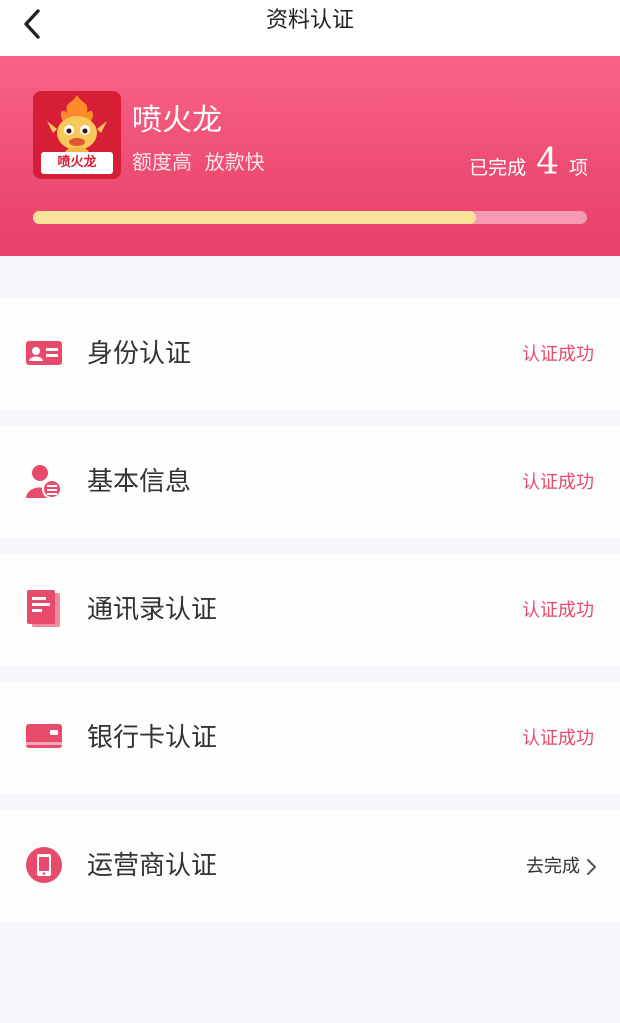 Image resolution: width=620 pixels, height=1023 pixels. What do you see at coordinates (198, 162) in the screenshot?
I see `app-slogan: 额度高 放款快` at bounding box center [198, 162].